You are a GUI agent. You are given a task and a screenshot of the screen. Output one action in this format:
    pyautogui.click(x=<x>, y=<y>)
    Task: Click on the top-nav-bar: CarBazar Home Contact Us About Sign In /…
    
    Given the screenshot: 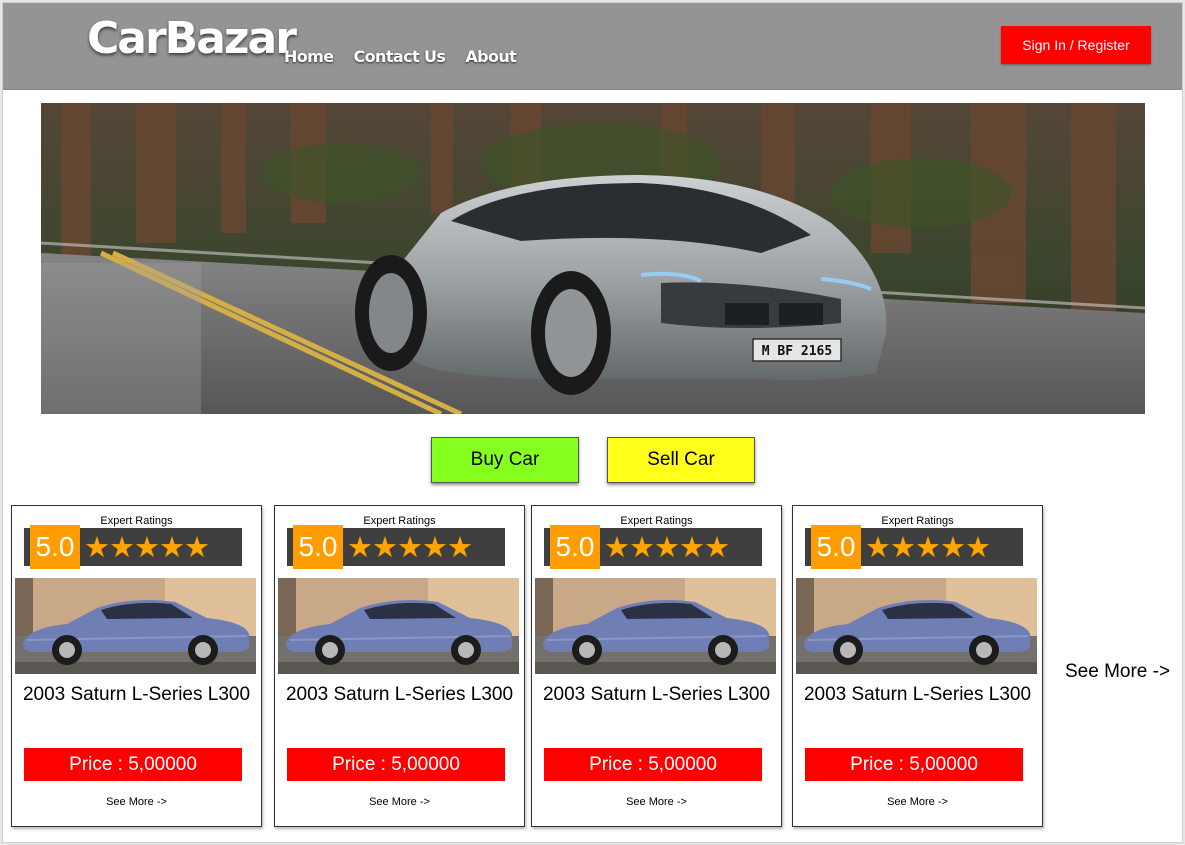 What is the action you would take?
    pyautogui.click(x=592, y=46)
    